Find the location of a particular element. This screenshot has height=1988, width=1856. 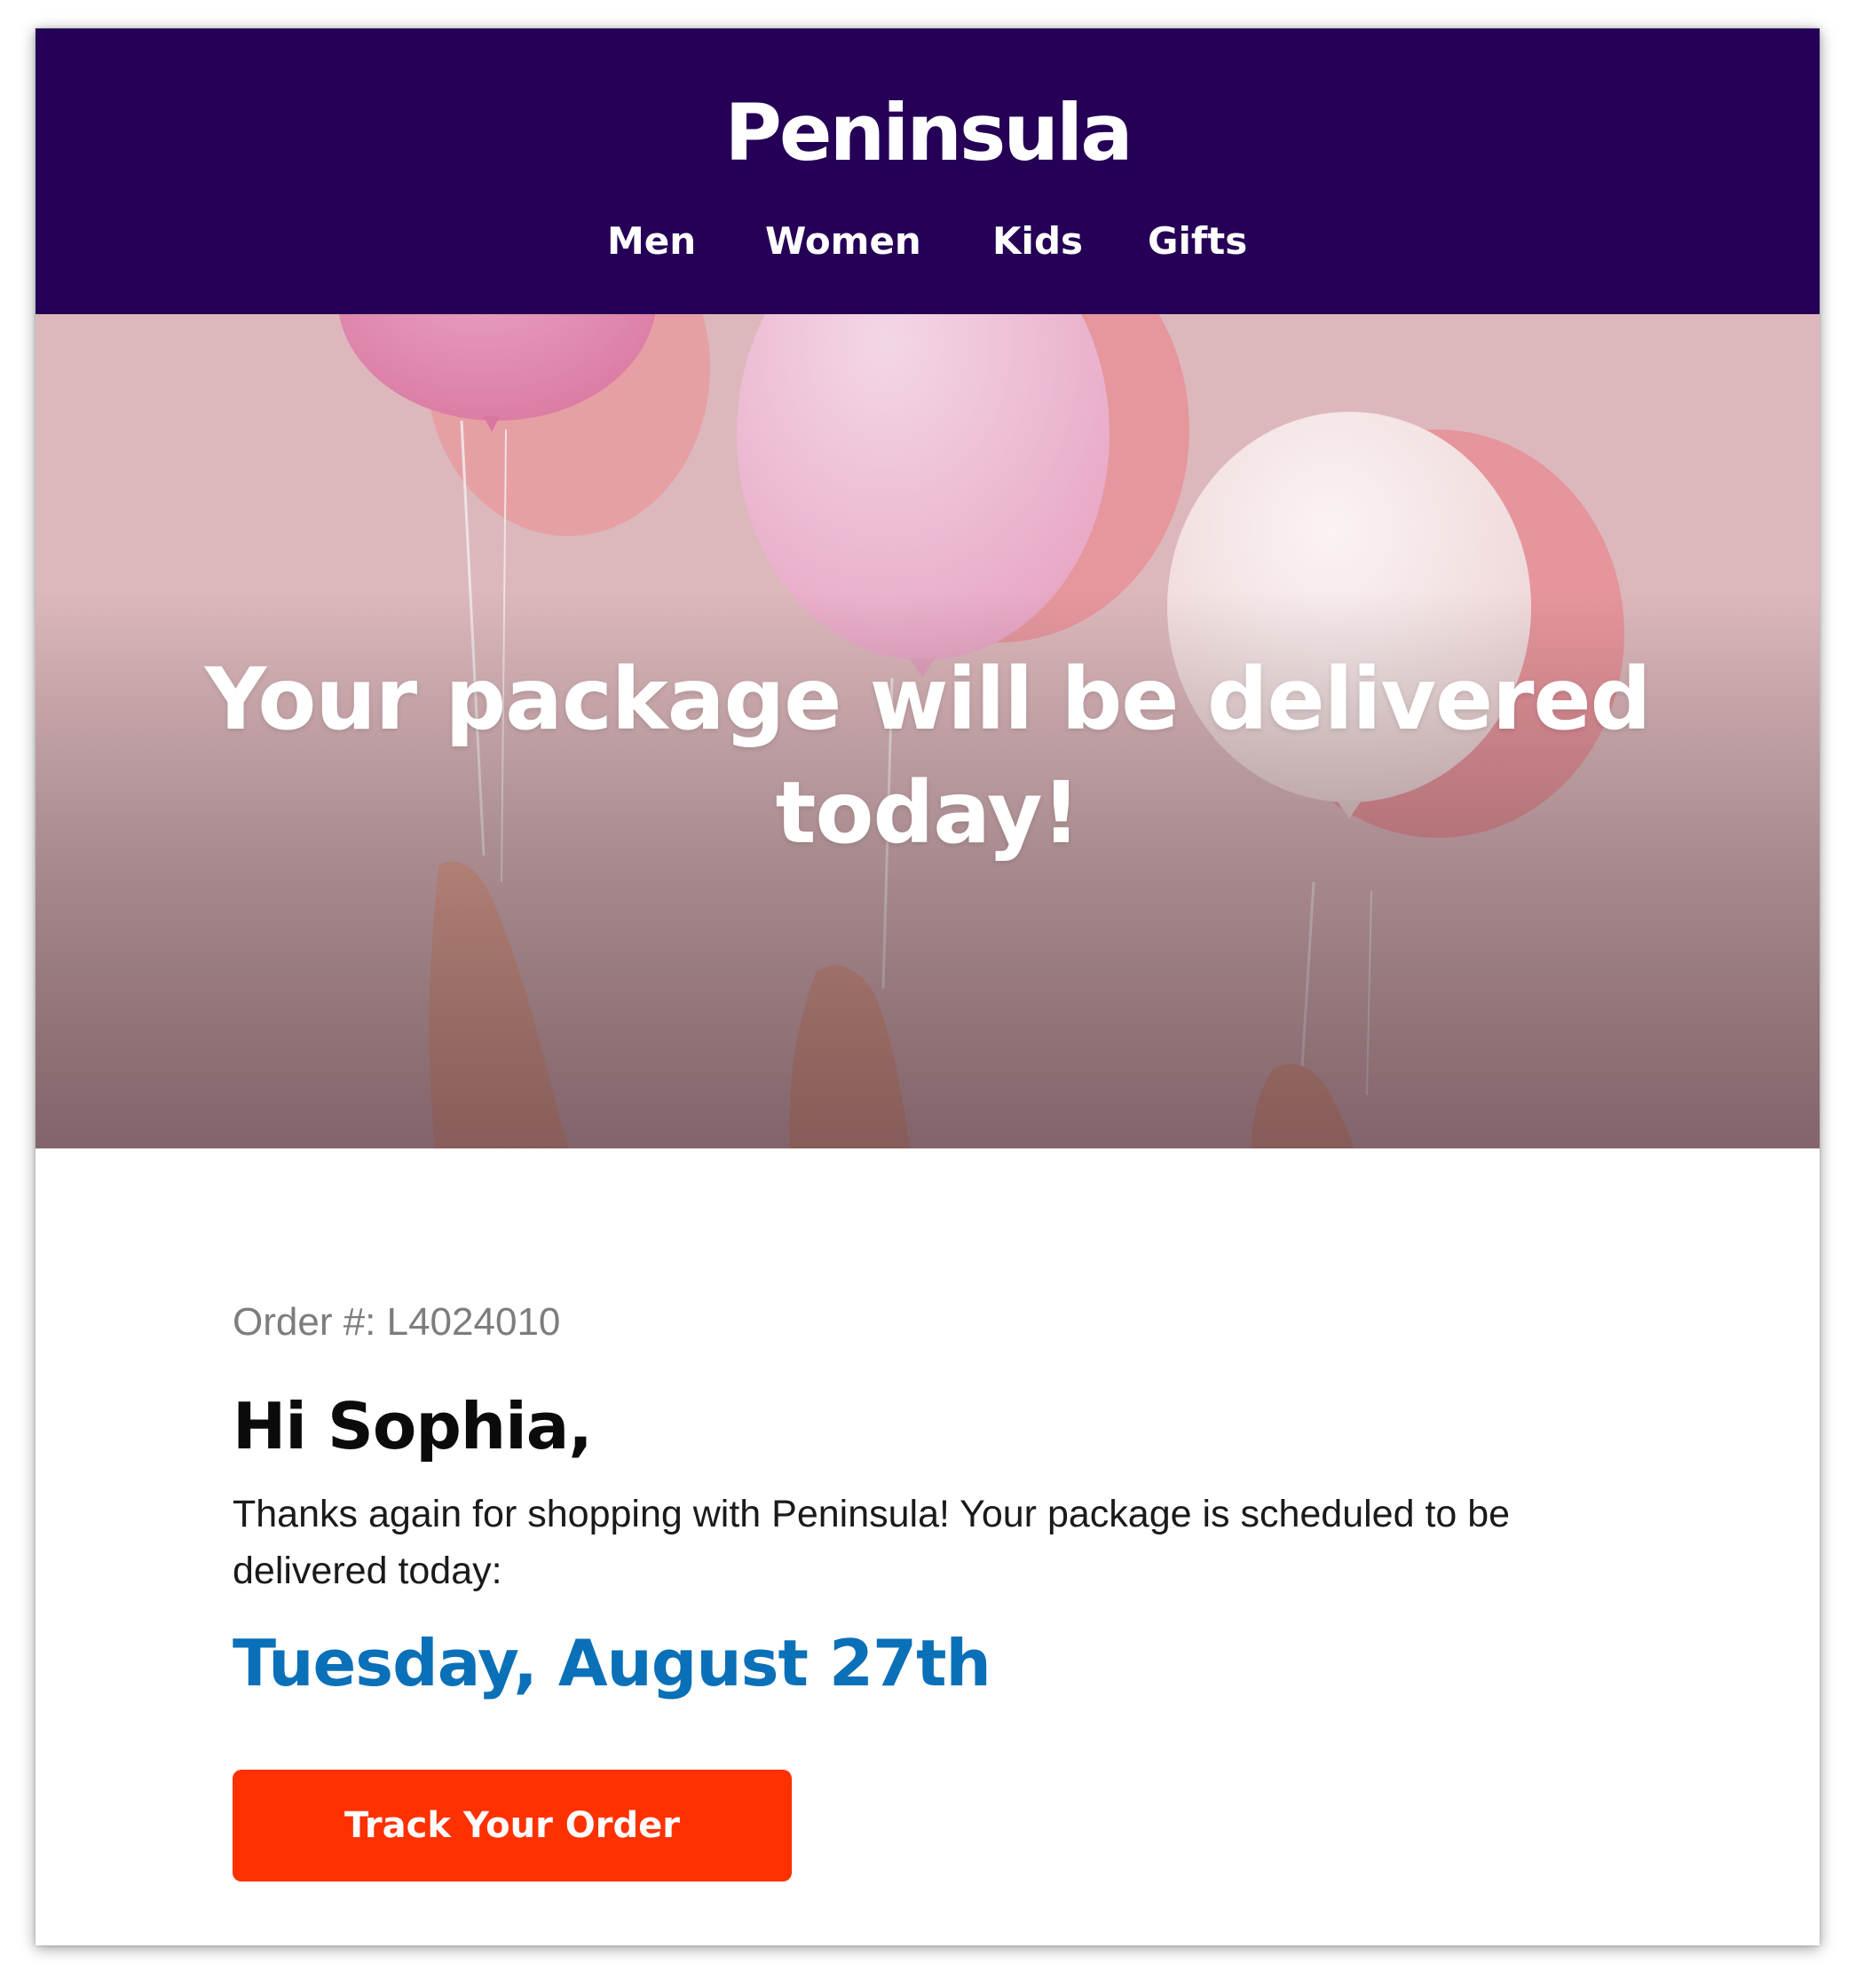

nav-item-kids: Kids is located at coordinates (1037, 241).